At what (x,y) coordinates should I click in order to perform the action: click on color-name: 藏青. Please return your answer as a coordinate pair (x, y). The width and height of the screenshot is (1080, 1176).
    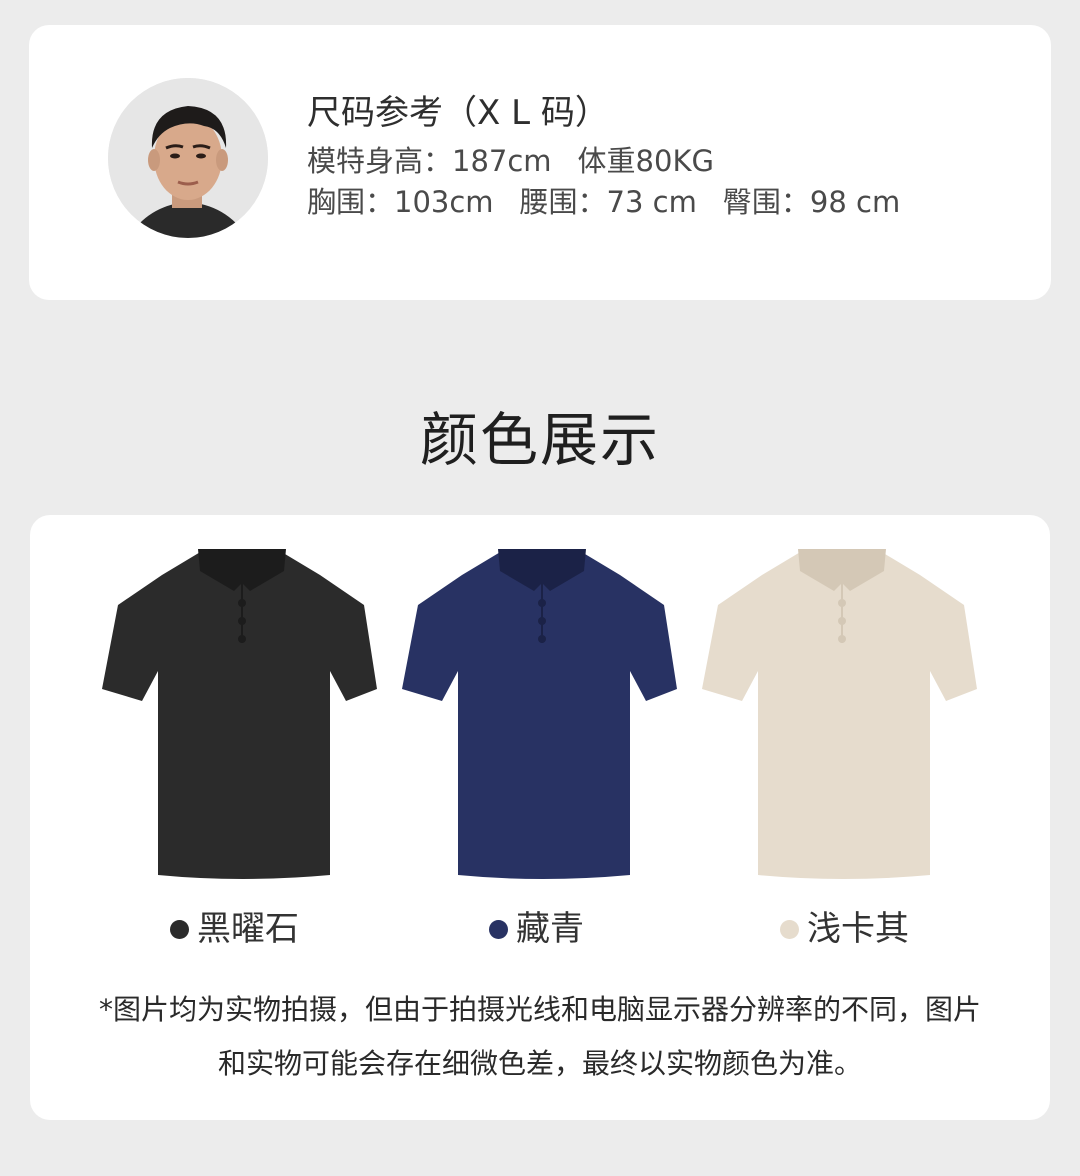
    Looking at the image, I should click on (550, 929).